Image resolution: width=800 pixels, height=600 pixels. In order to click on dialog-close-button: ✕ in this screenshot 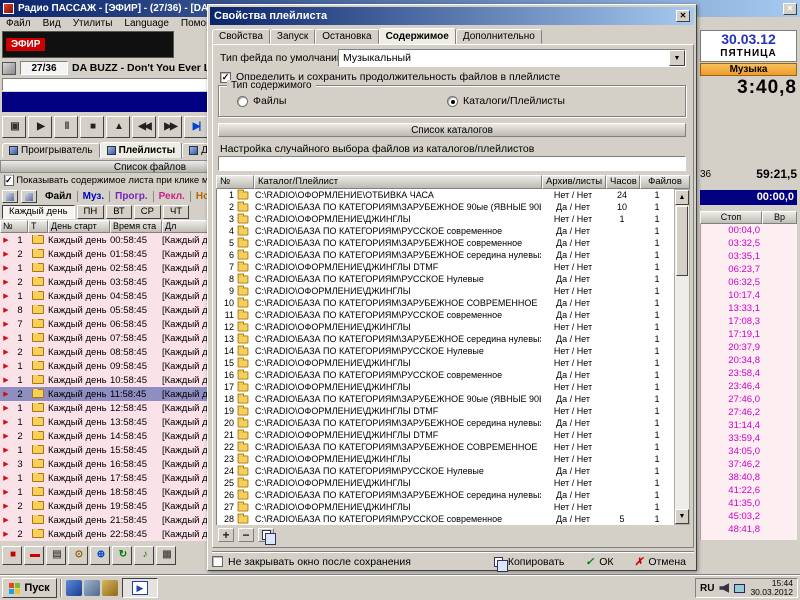, I will do `click(683, 16)`.